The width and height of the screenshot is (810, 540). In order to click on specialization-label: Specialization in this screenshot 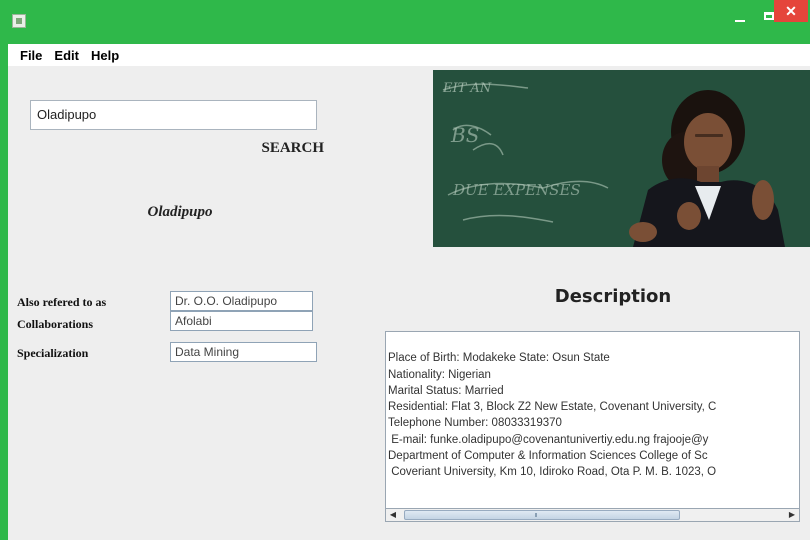, I will do `click(53, 353)`.